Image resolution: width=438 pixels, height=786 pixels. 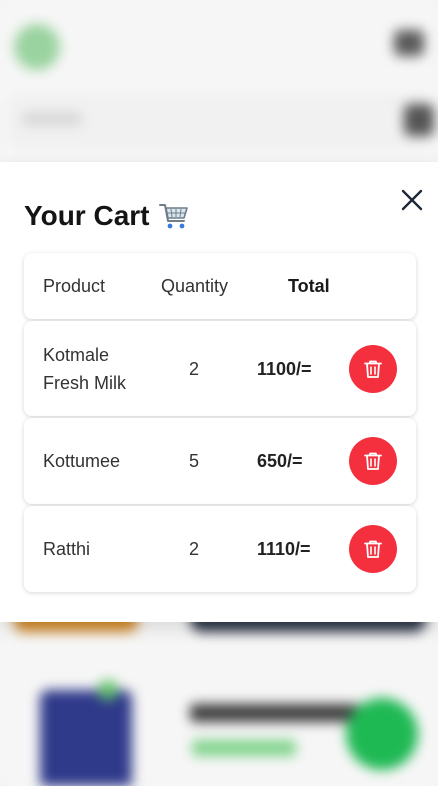 I want to click on cart-table-header: Product Quantity Total, so click(x=220, y=286).